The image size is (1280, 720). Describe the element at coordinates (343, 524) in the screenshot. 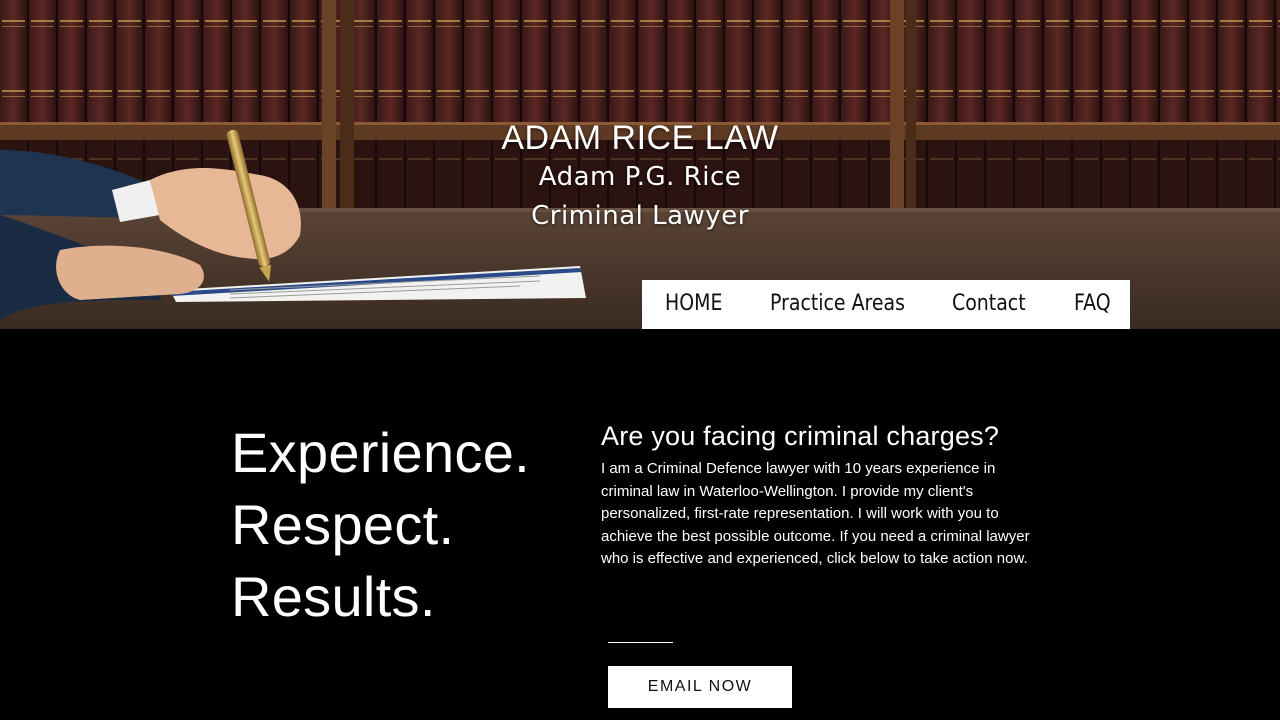

I see `tagline-line: Respect.` at that location.